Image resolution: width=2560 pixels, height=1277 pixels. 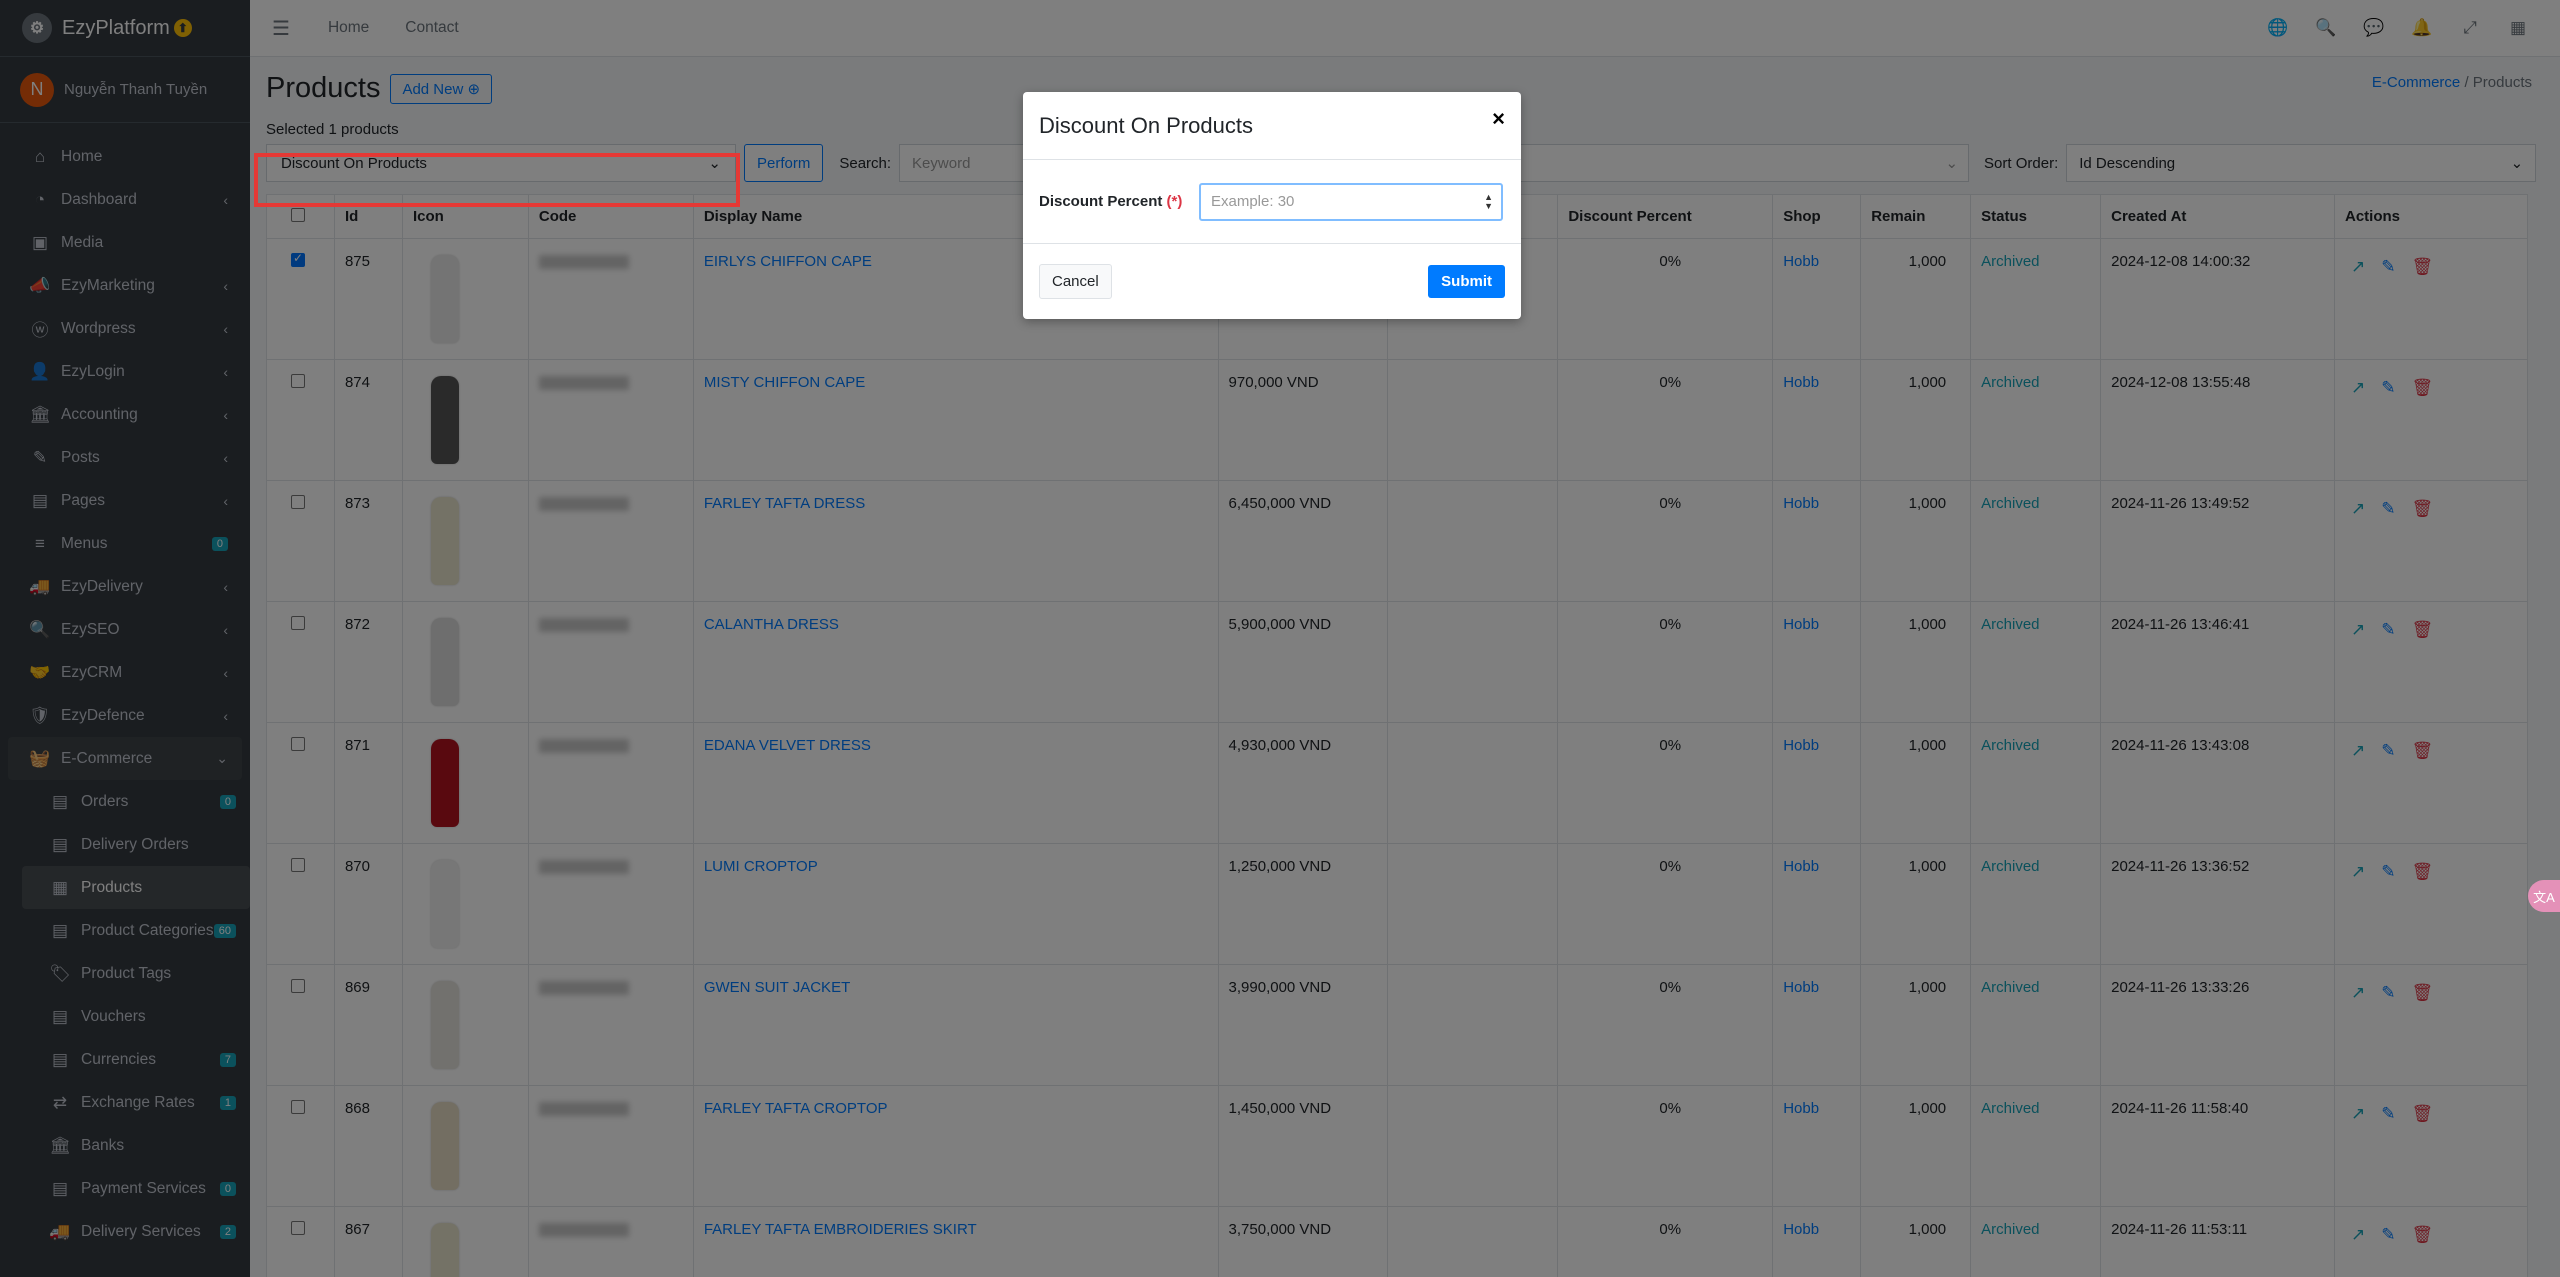 What do you see at coordinates (1174, 201) in the screenshot?
I see `required-mark: (*)` at bounding box center [1174, 201].